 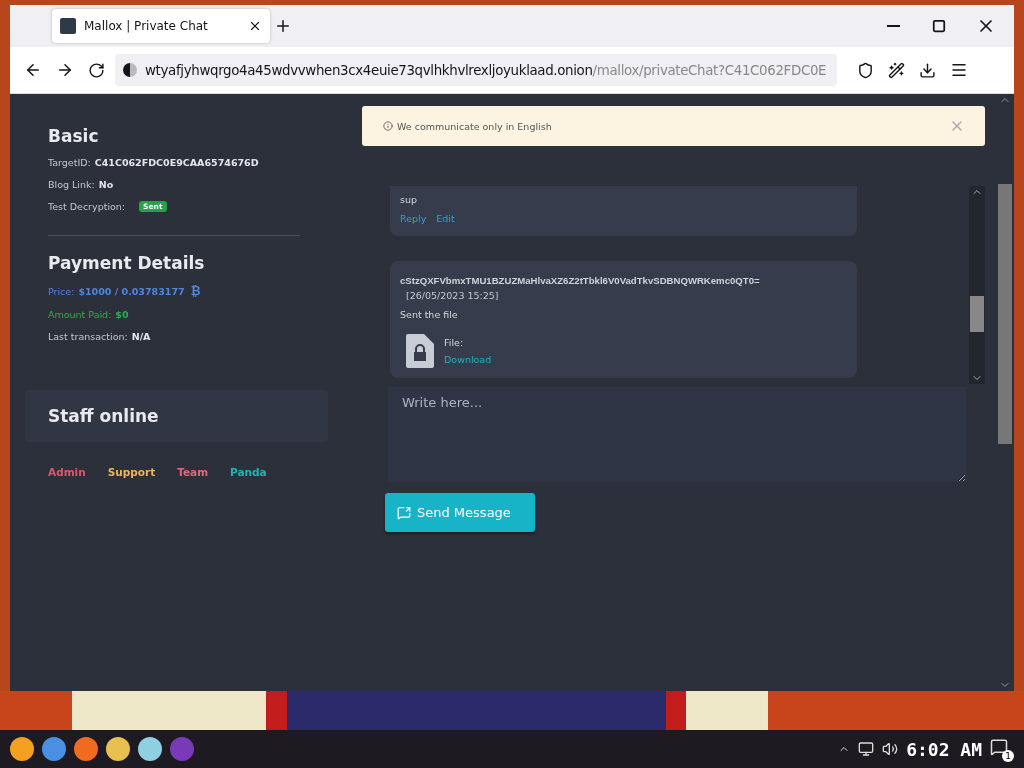 What do you see at coordinates (69, 162) in the screenshot?
I see `info-label: TargetID:` at bounding box center [69, 162].